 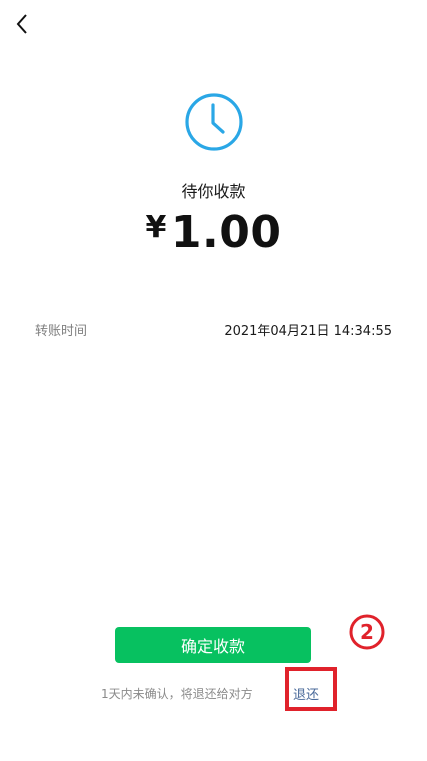 I want to click on step-marker: 2, so click(x=367, y=632).